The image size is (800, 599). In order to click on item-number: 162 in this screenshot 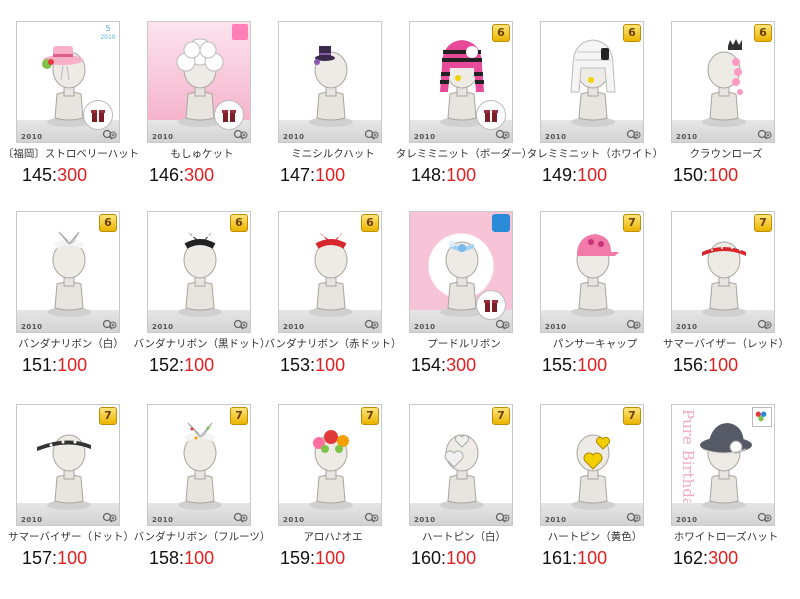, I will do `click(688, 558)`.